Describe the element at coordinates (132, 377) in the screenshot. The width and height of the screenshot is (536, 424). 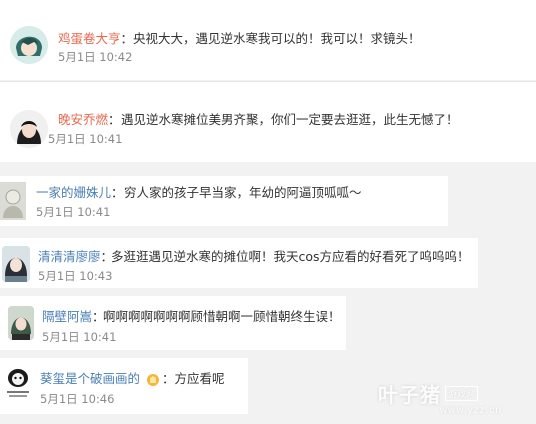
I see `comment-username: 葵玺是个破画画的 ：方应看呢` at that location.